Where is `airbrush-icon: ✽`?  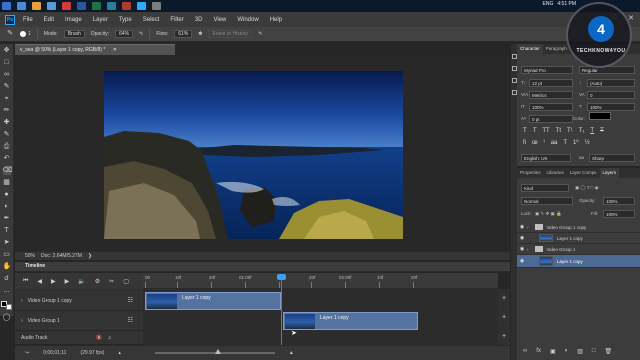 airbrush-icon: ✽ is located at coordinates (200, 34).